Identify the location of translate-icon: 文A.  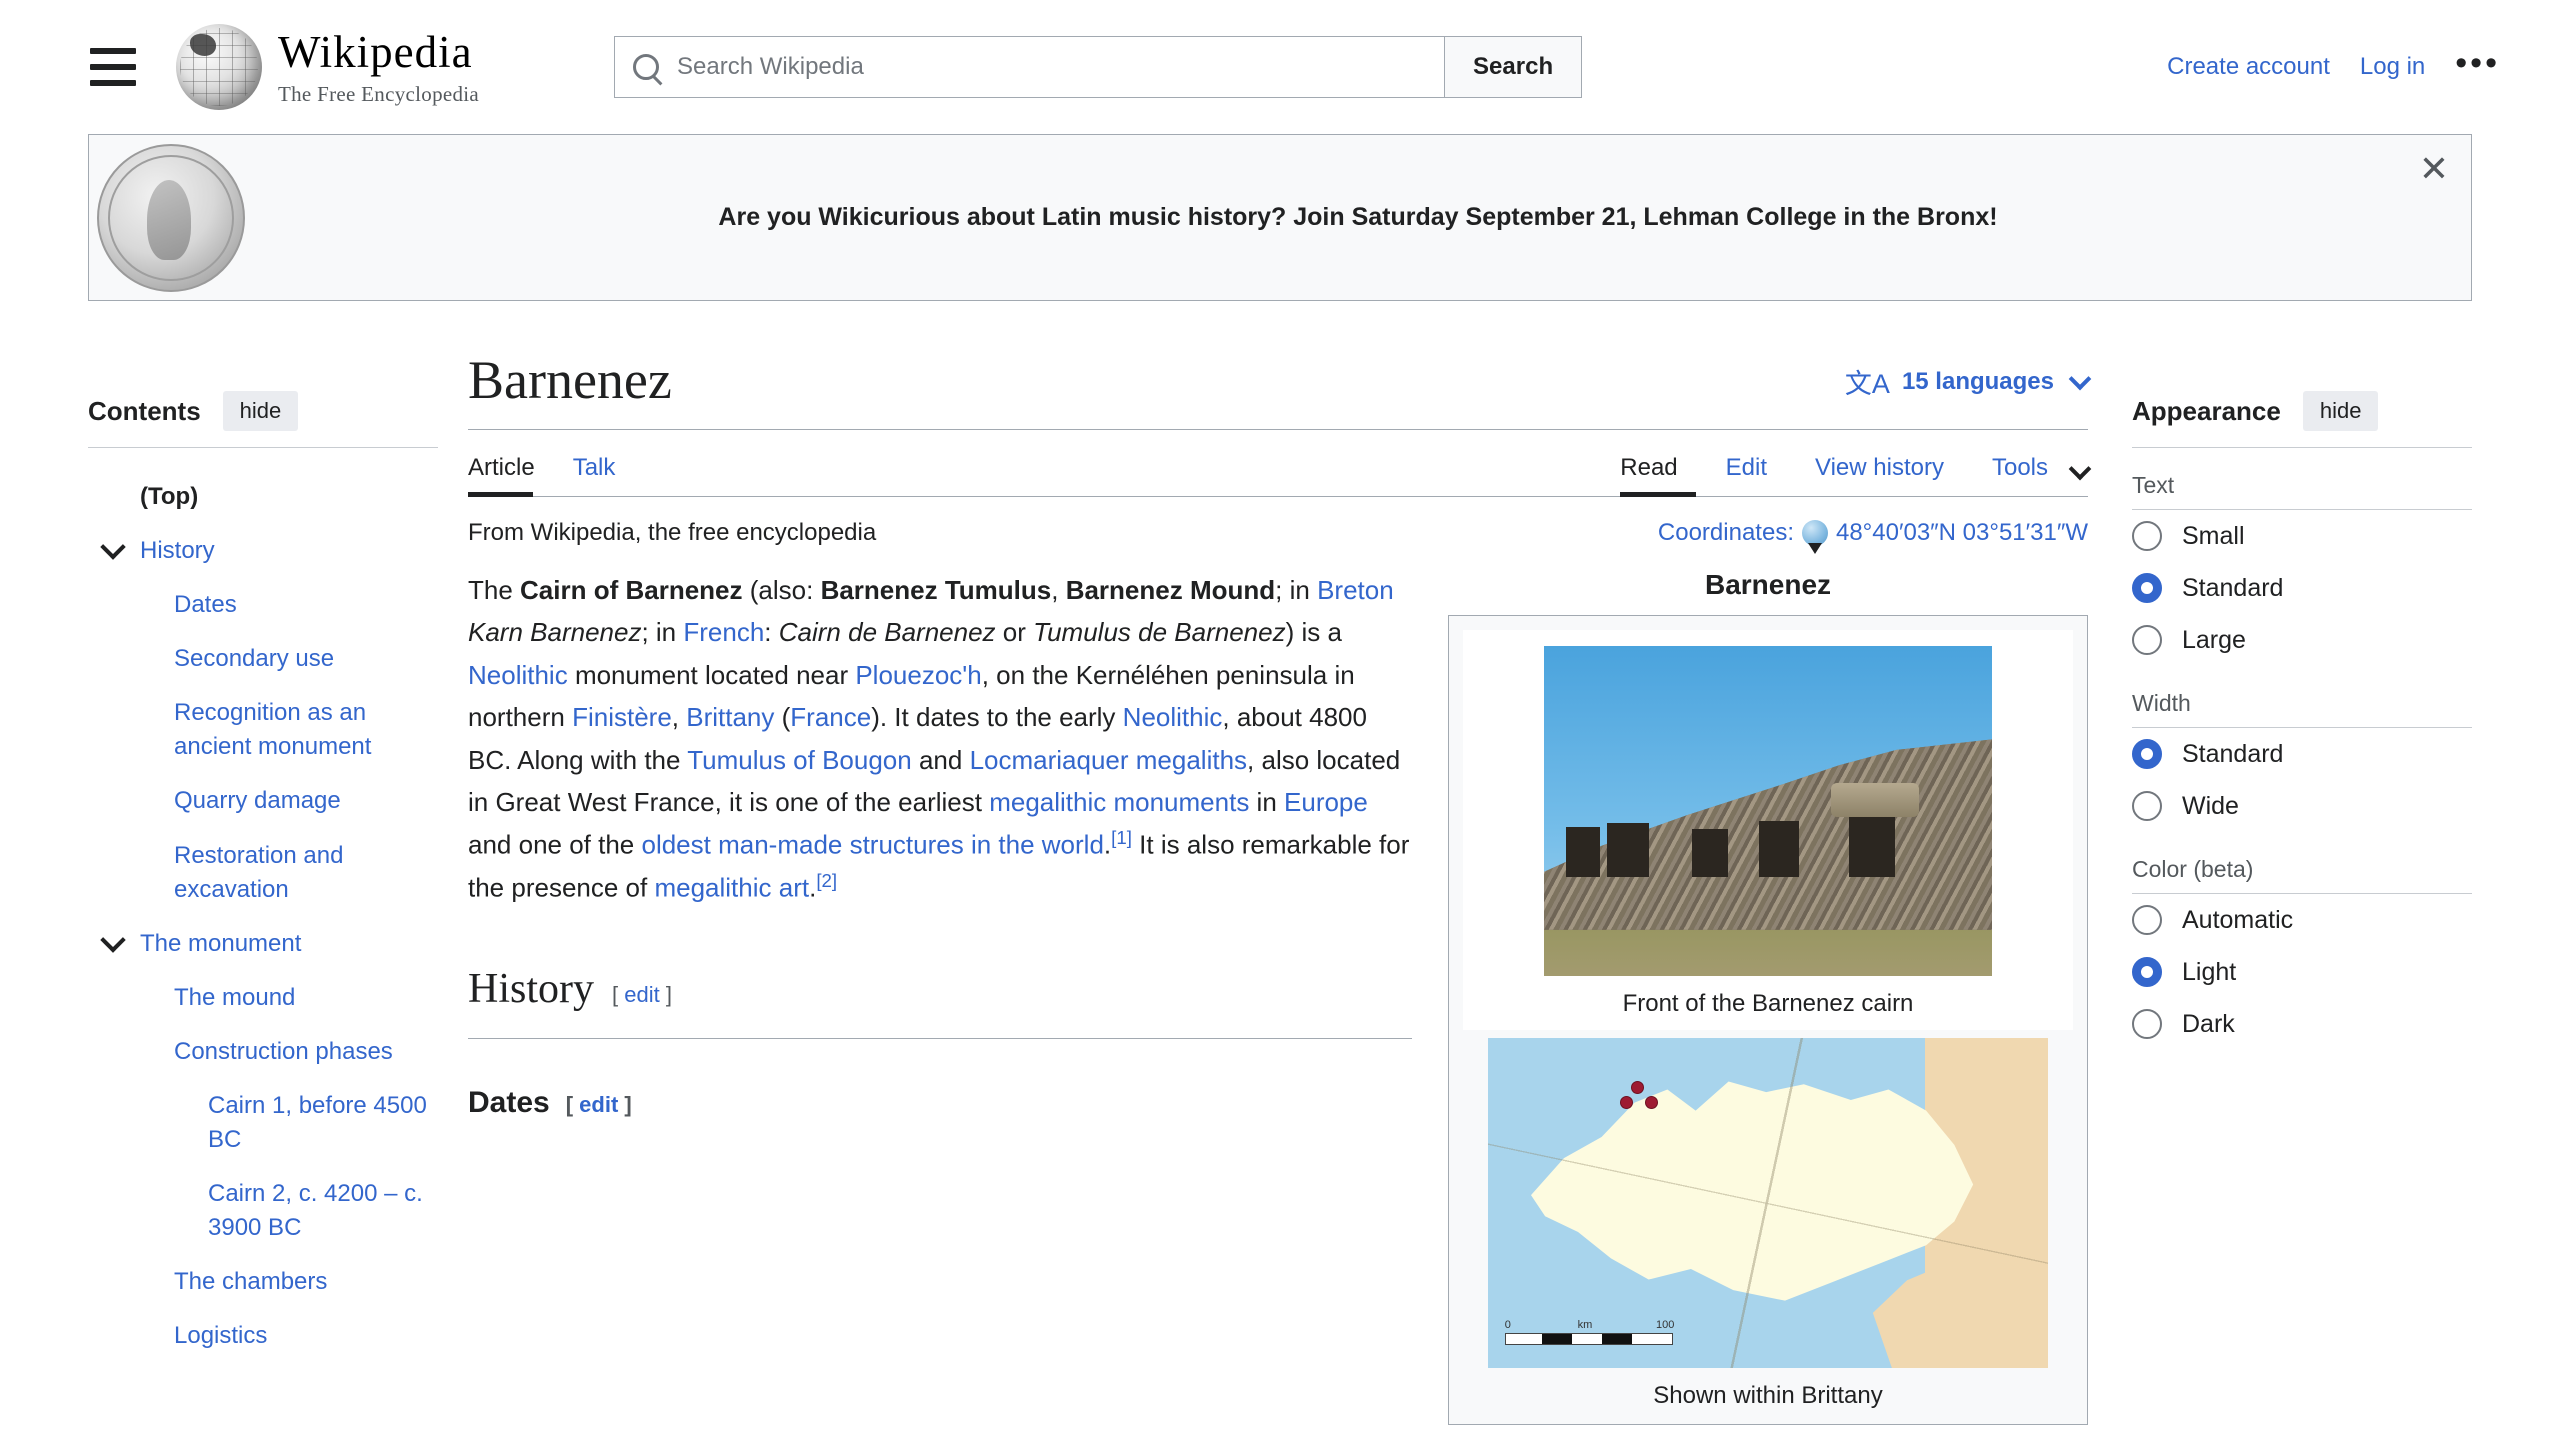
(1867, 384).